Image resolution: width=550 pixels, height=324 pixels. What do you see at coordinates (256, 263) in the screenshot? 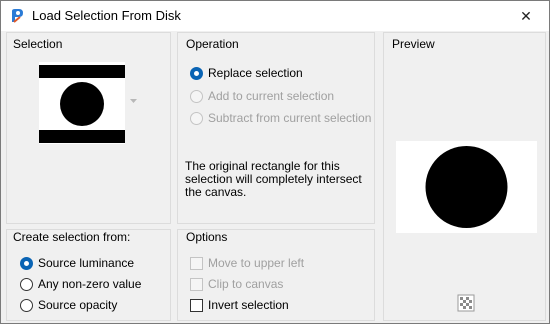
I see `move-to-upper-left-label: Move to upper left` at bounding box center [256, 263].